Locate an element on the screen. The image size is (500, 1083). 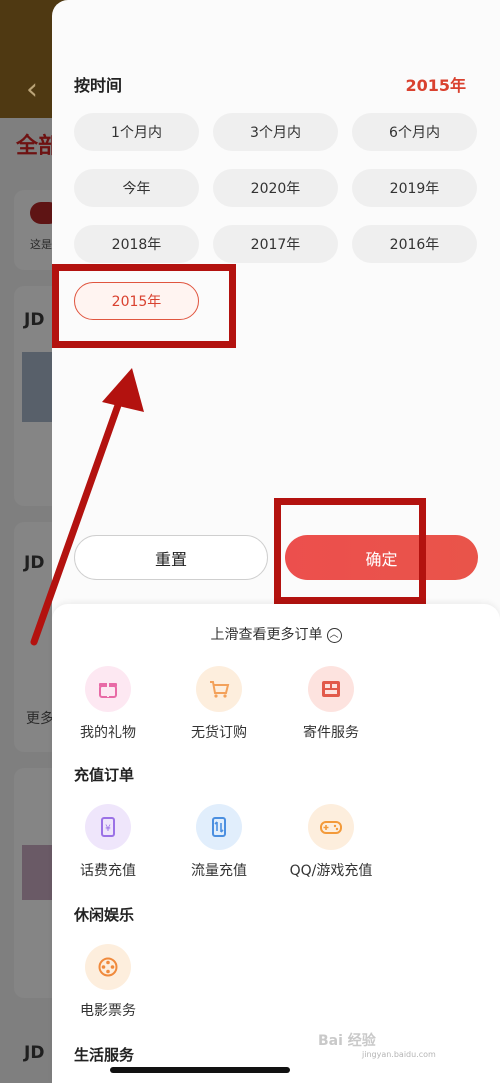
home-indicator is located at coordinates (200, 1070).